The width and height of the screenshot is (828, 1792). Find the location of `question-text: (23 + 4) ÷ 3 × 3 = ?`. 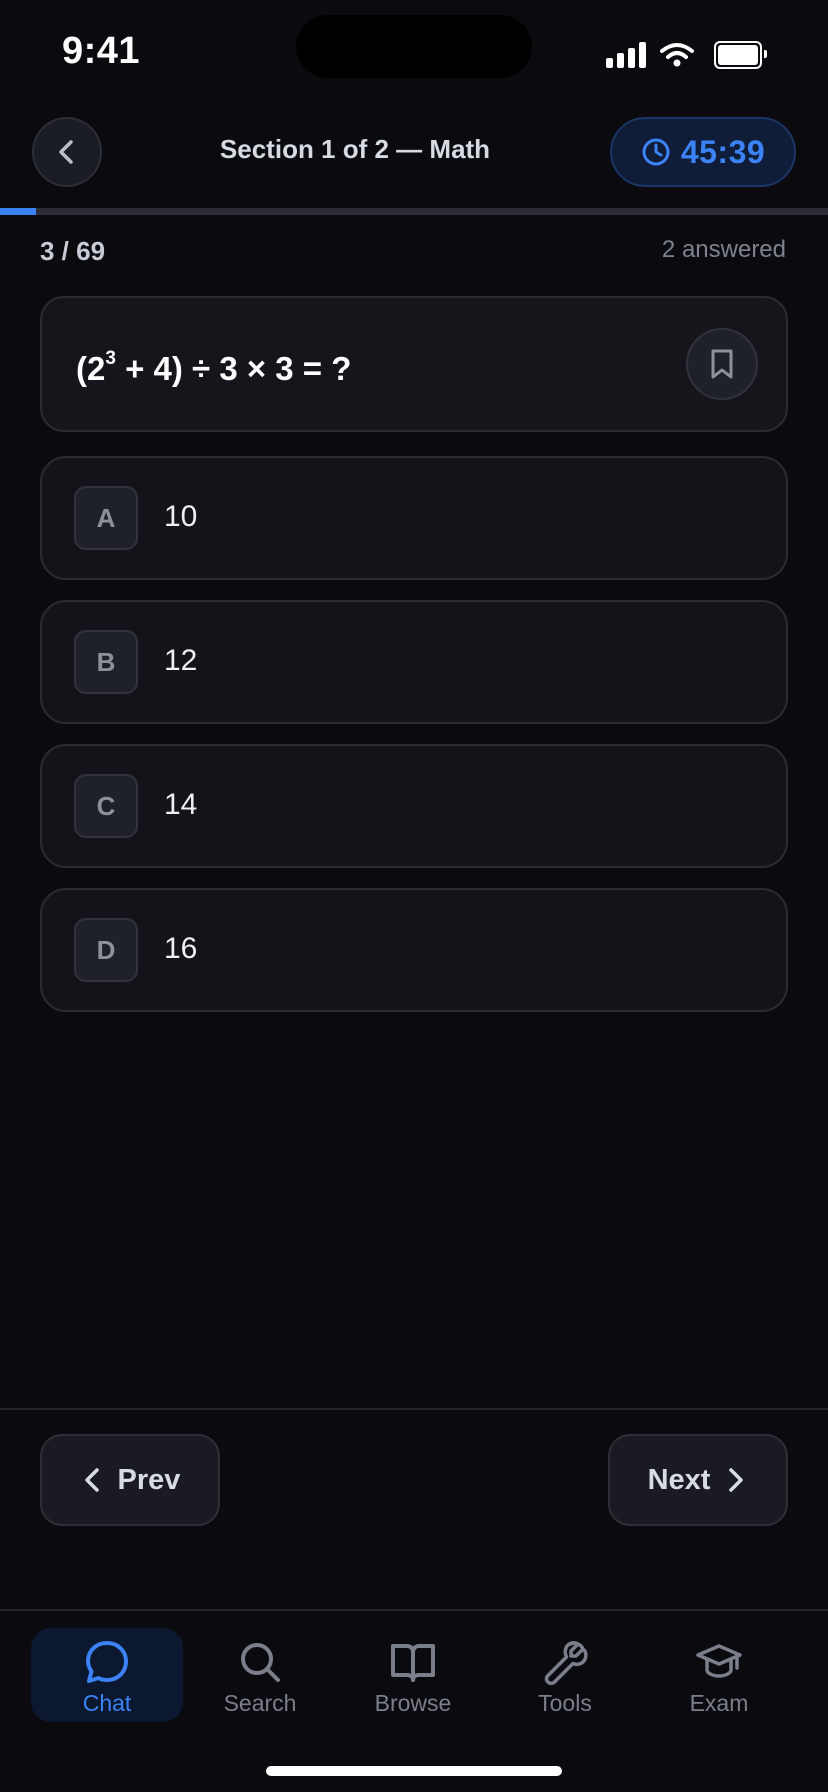

question-text: (23 + 4) ÷ 3 × 3 = ? is located at coordinates (214, 368).